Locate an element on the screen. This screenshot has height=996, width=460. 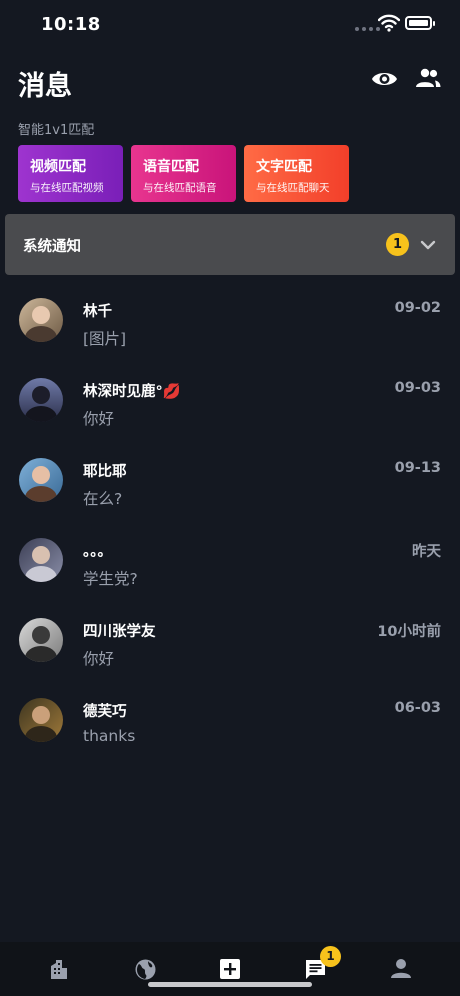
voice-match-card: 语音匹配 与在线匹配语音 is located at coordinates (183, 173).